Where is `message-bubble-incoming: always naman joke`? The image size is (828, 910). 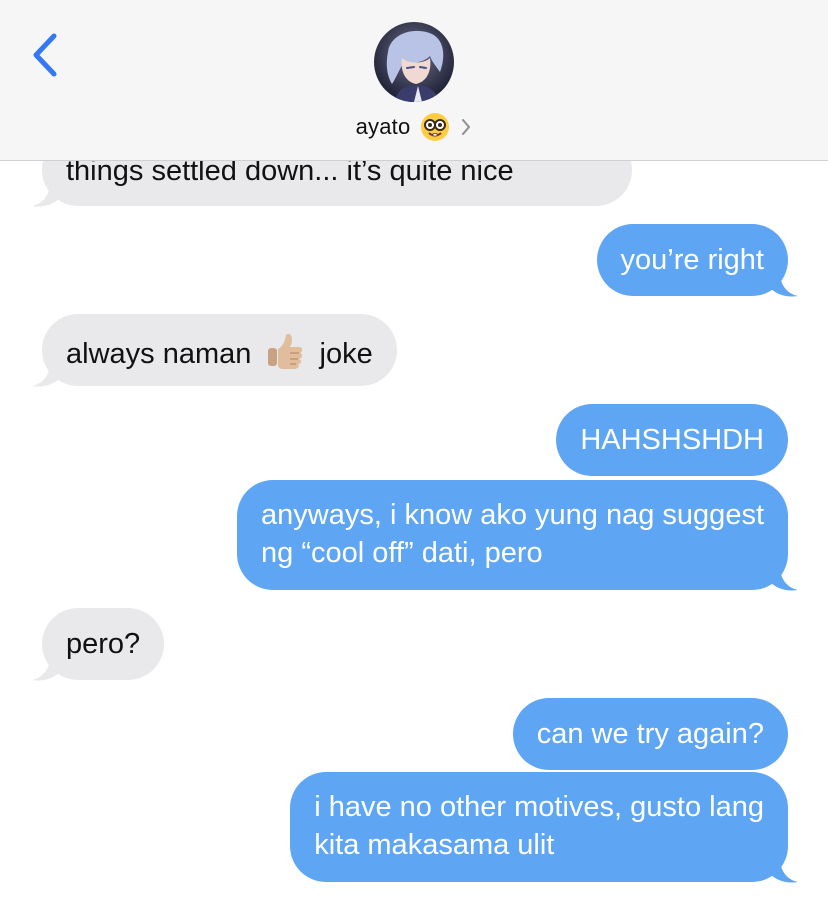 message-bubble-incoming: always naman joke is located at coordinates (219, 350).